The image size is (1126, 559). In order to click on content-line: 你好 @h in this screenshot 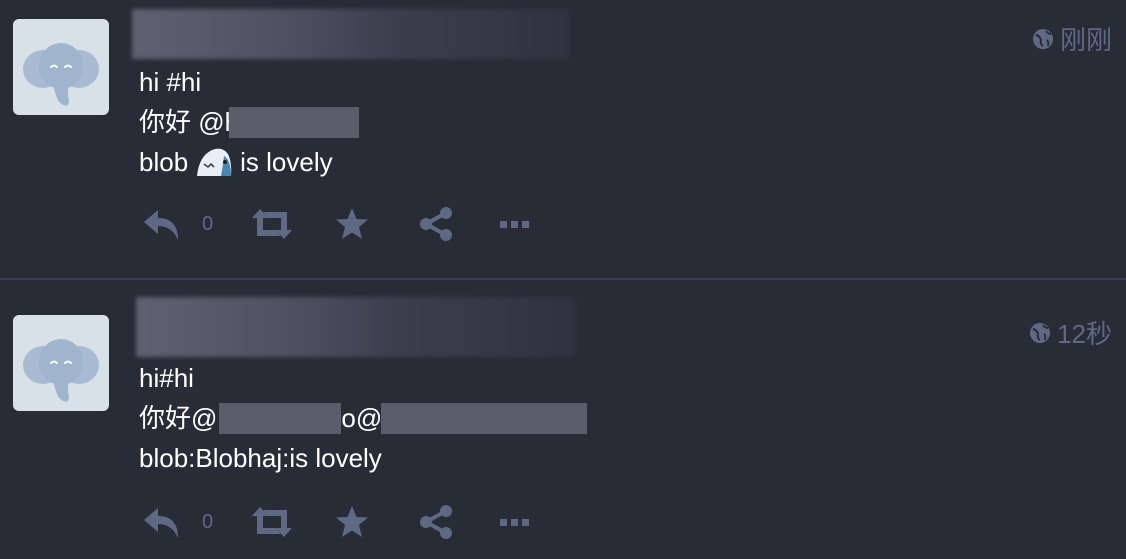, I will do `click(249, 122)`.